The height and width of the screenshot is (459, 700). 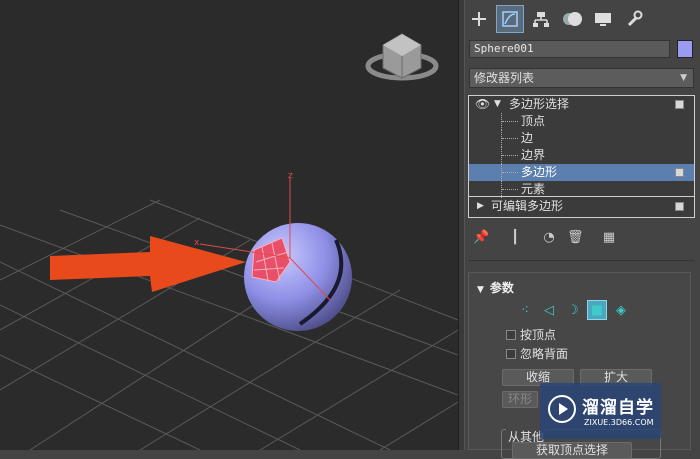 I want to click on stack-item-poly-select: 👁 ▼ 多边形选择, so click(x=581, y=104).